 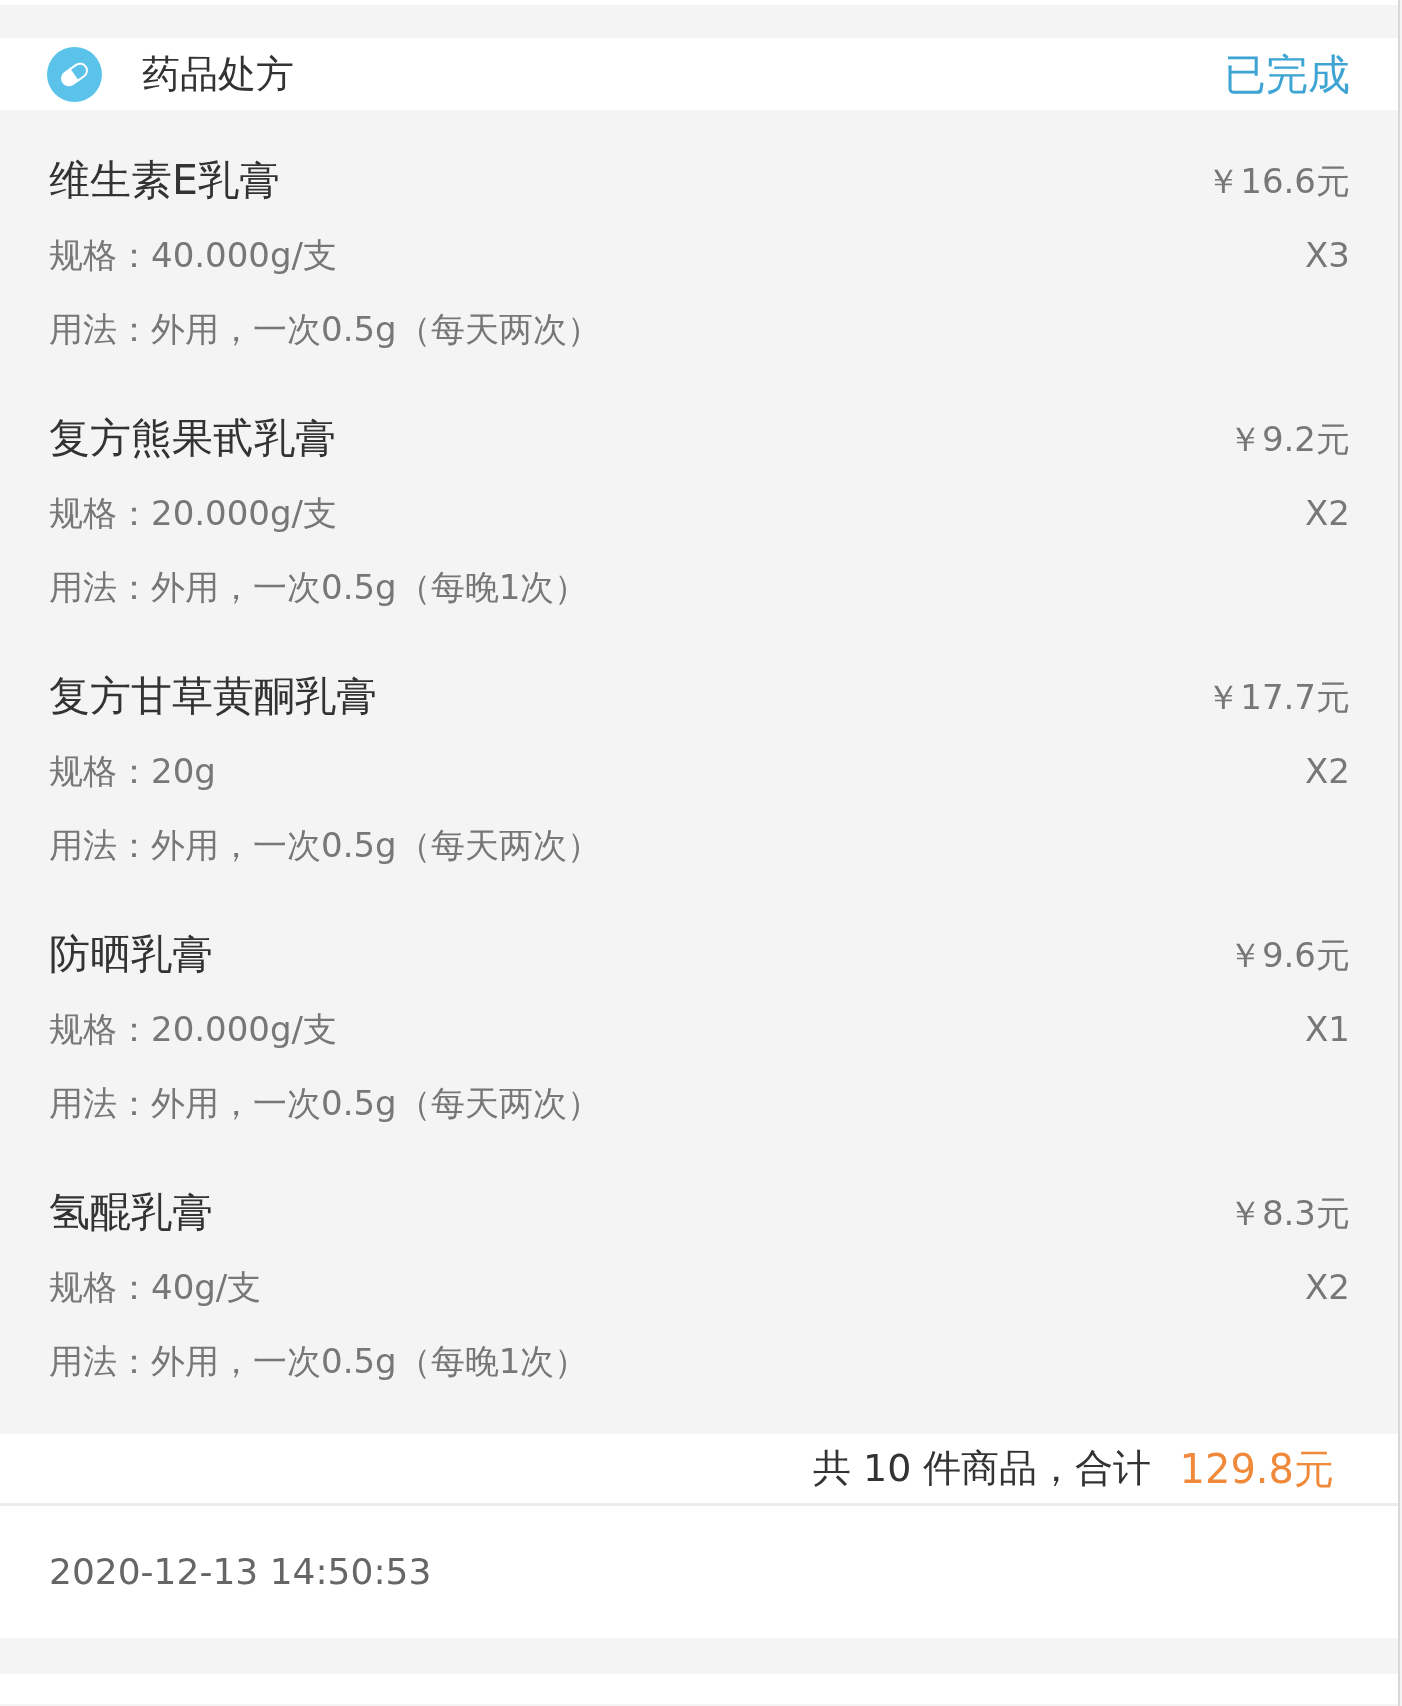 What do you see at coordinates (218, 74) in the screenshot?
I see `section-title: 药品处方` at bounding box center [218, 74].